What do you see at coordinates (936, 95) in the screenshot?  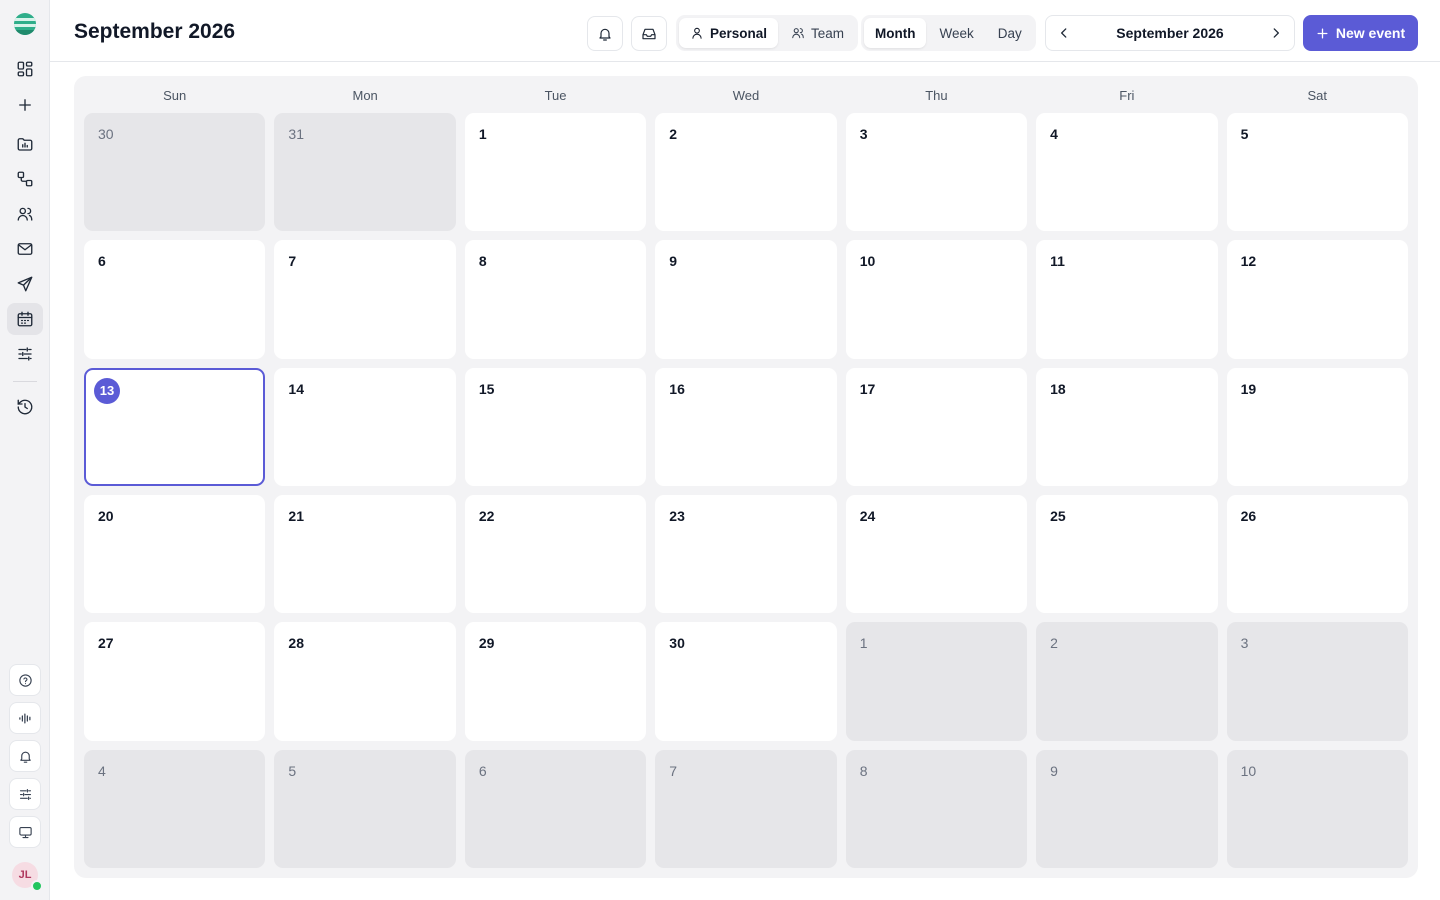 I see `weekday-thu: Thu` at bounding box center [936, 95].